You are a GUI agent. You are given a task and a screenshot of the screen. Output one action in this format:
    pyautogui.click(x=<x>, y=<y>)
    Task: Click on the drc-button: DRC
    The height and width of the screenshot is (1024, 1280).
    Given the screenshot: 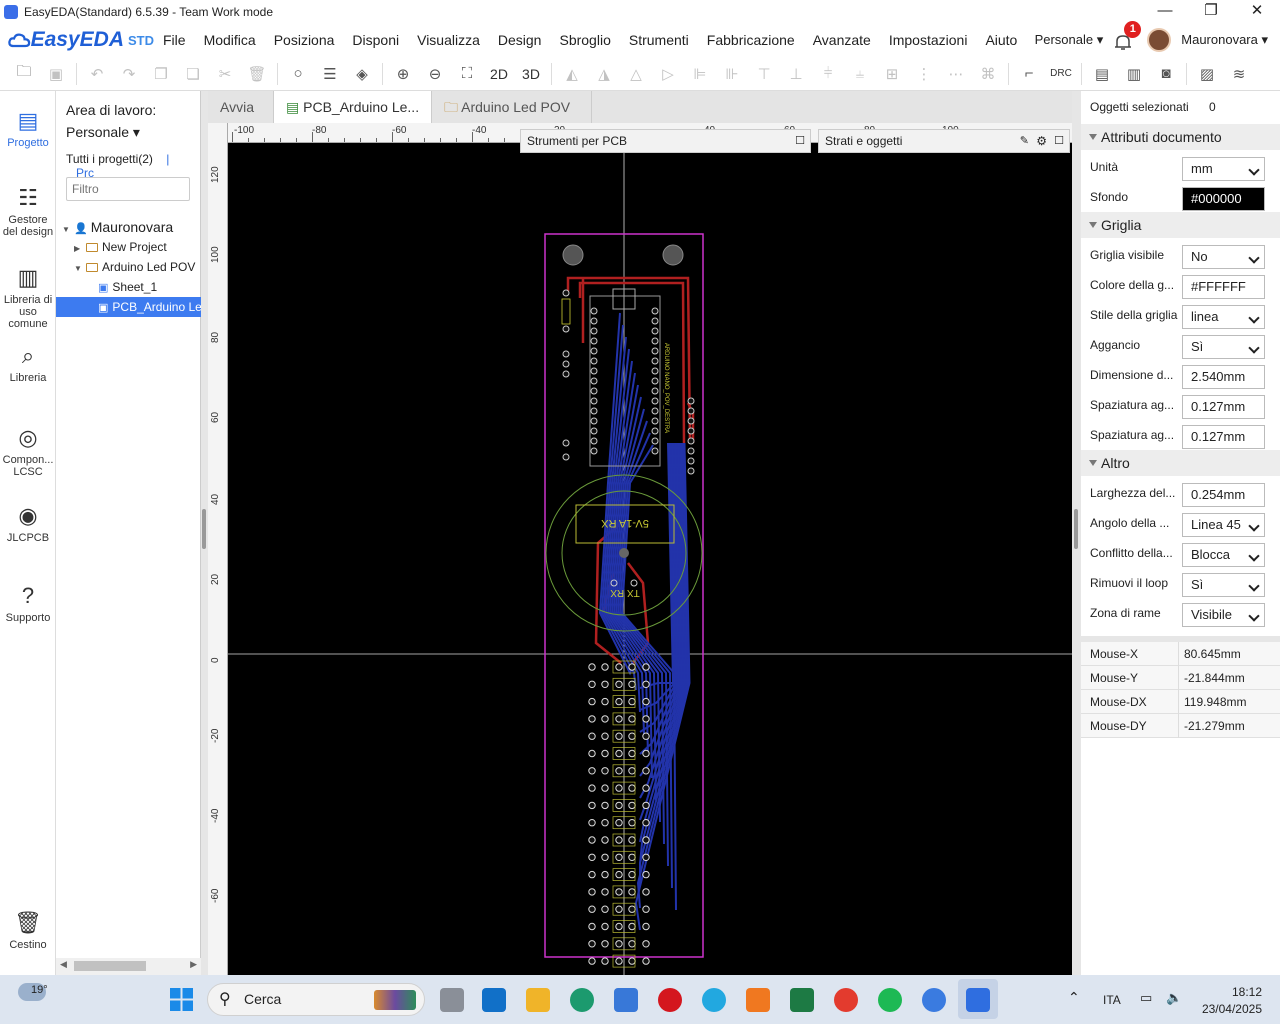 What is the action you would take?
    pyautogui.click(x=1061, y=74)
    